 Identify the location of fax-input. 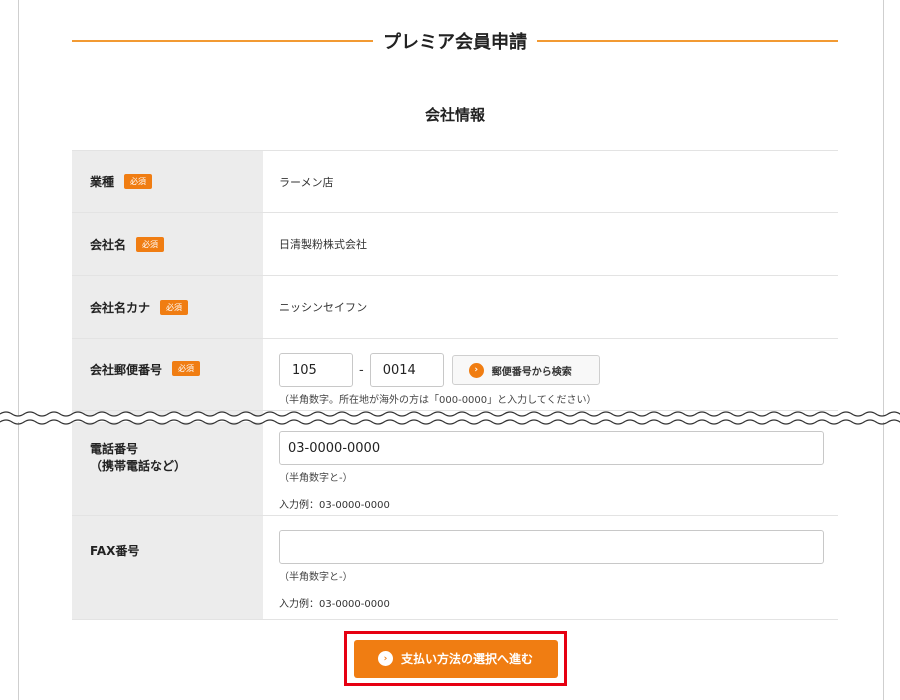
(551, 547).